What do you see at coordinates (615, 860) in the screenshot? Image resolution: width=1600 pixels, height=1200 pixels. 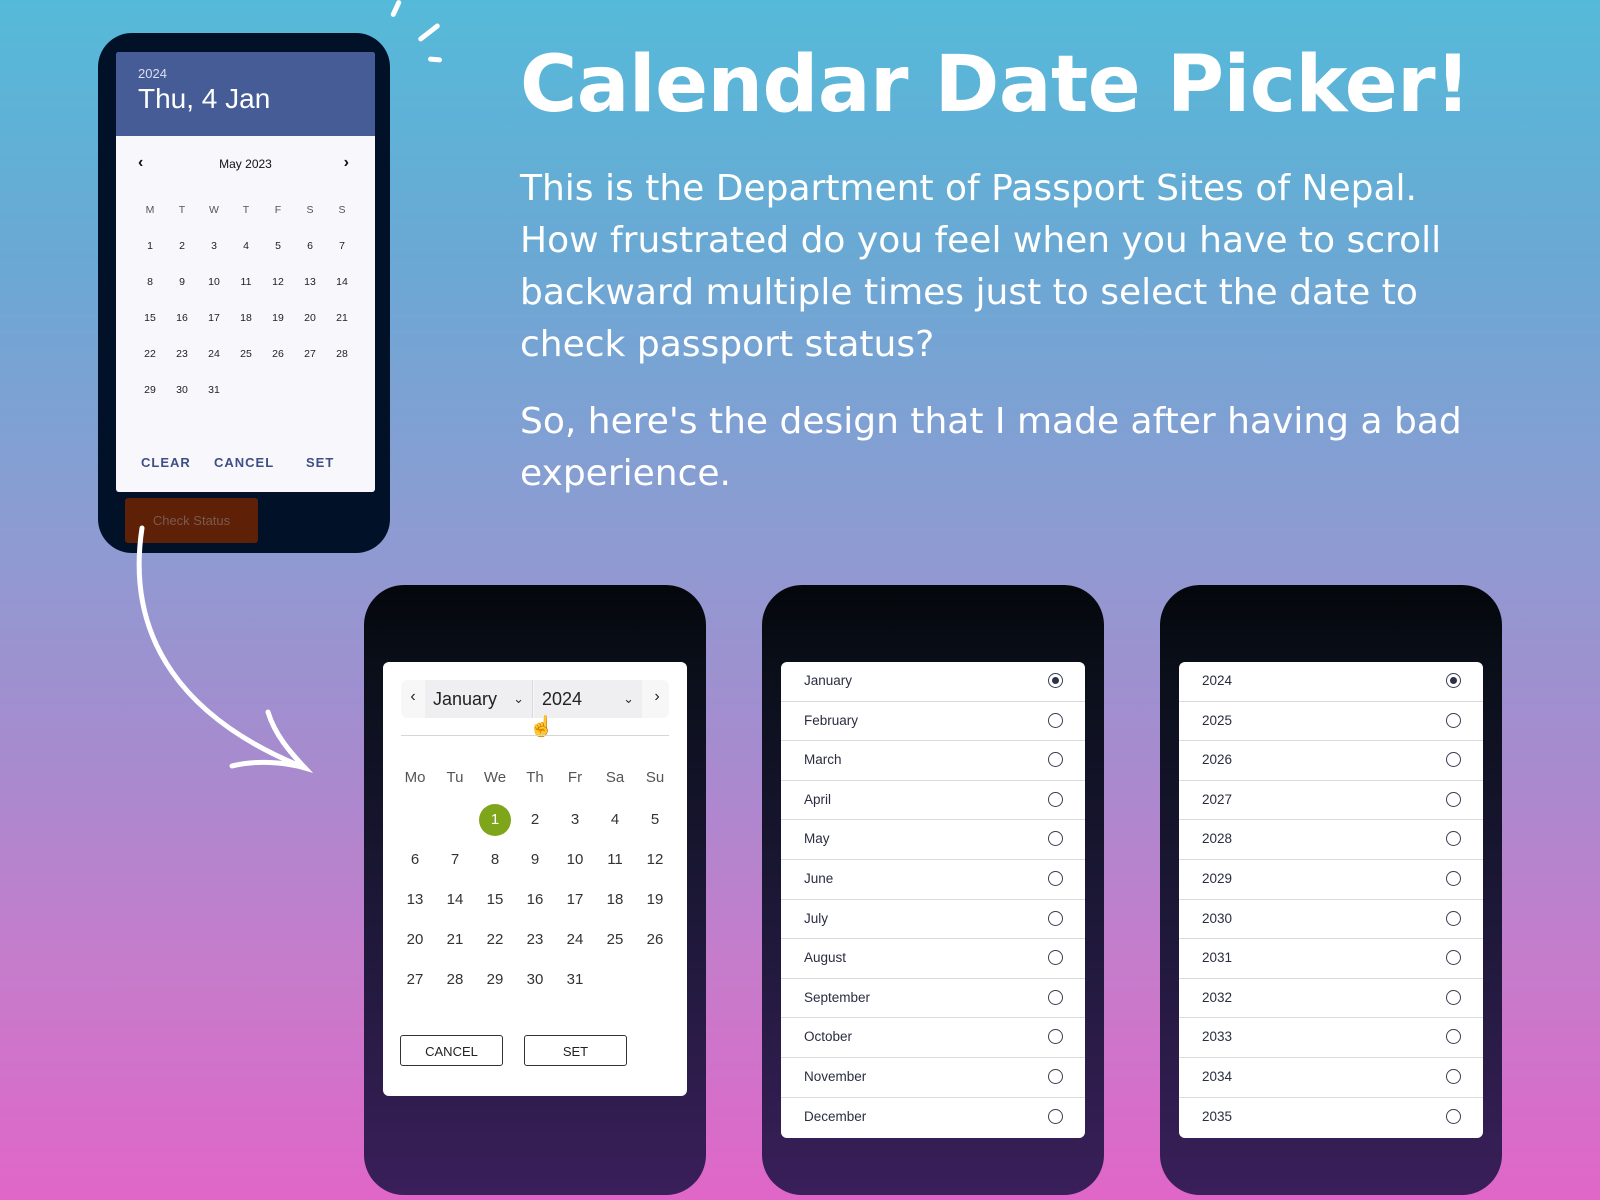 I see `day-cell: 11` at bounding box center [615, 860].